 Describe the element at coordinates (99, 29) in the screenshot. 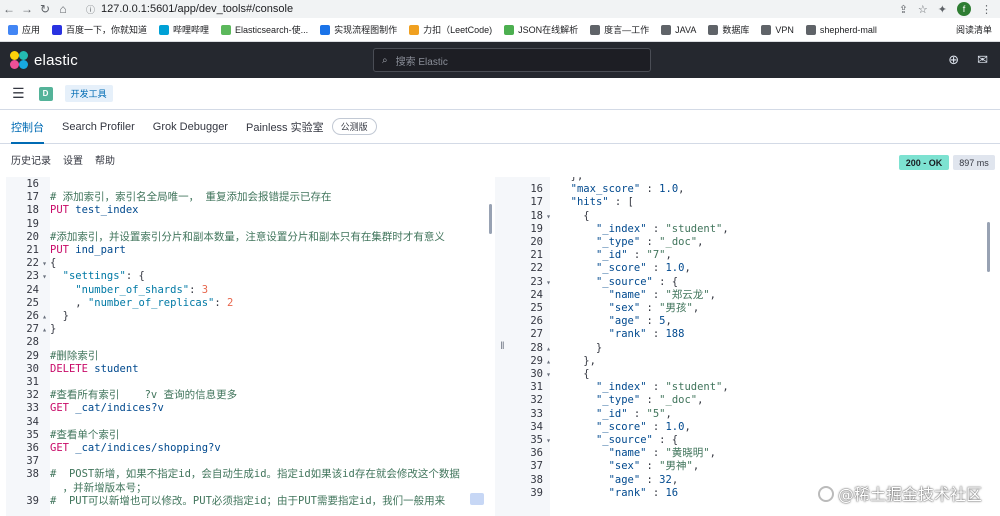

I see `bookmark-item: 百度一下，你就知道` at that location.